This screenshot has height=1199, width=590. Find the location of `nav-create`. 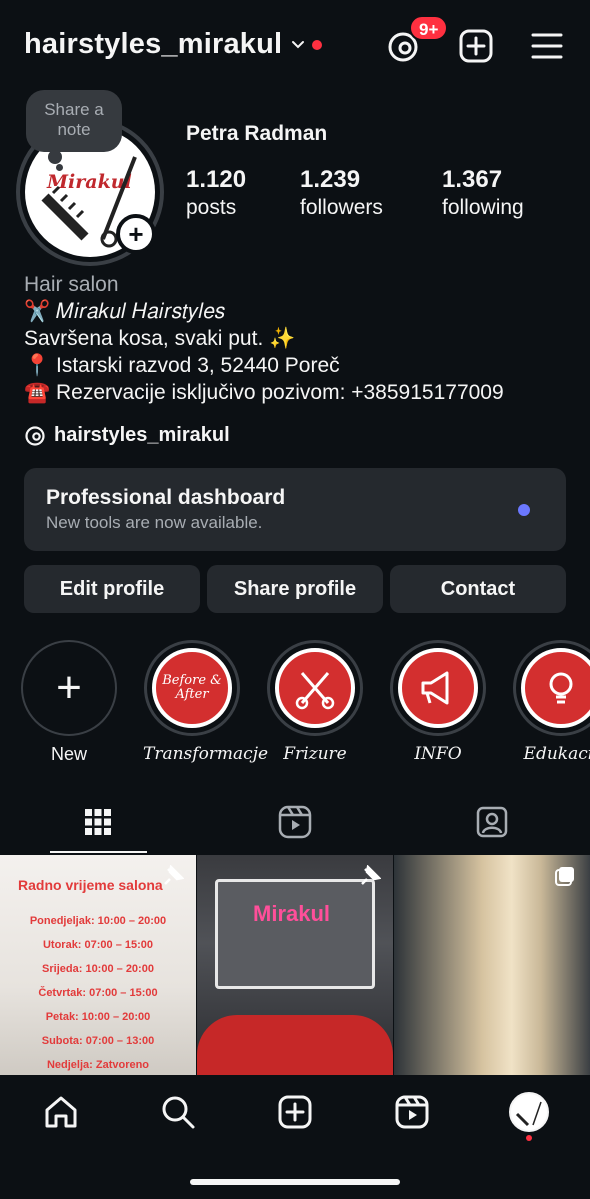

nav-create is located at coordinates (295, 1112).